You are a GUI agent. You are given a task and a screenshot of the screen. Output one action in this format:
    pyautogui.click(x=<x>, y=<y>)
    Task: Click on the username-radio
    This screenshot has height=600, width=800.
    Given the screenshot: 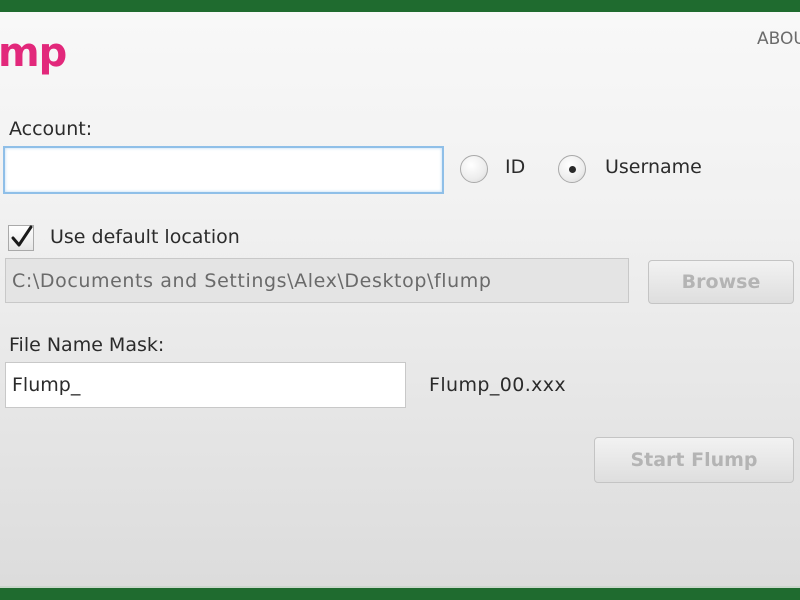 What is the action you would take?
    pyautogui.click(x=572, y=169)
    